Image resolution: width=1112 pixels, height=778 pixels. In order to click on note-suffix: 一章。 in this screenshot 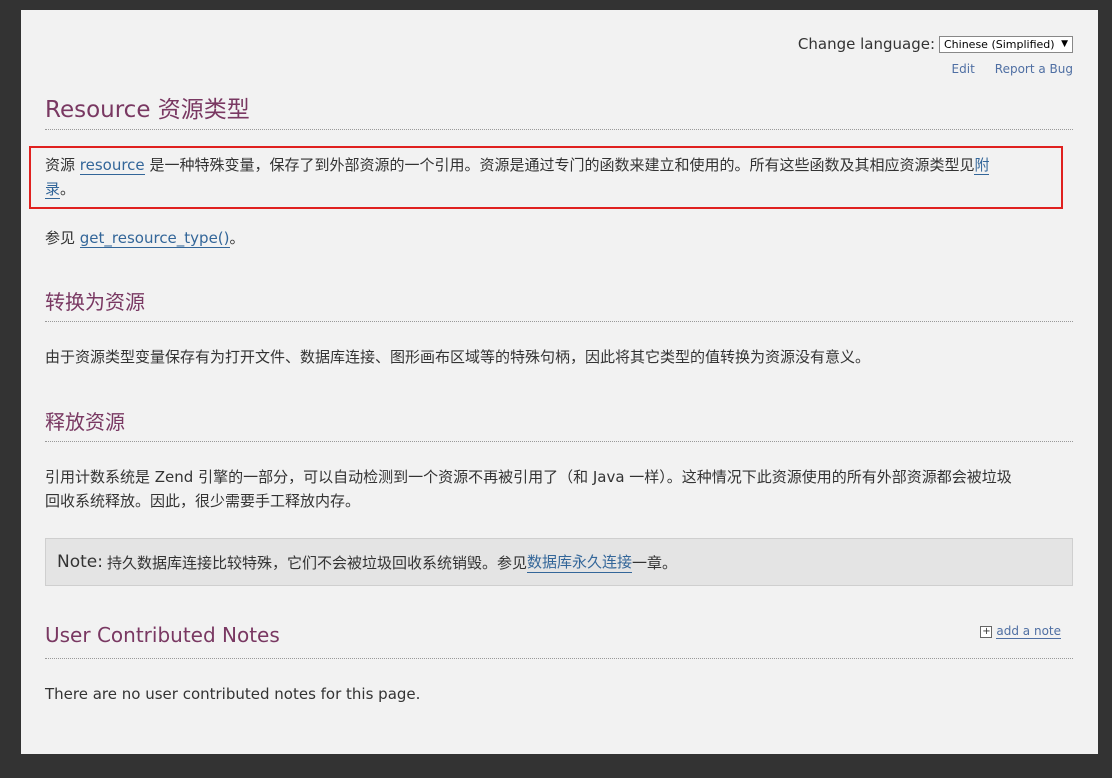, I will do `click(655, 562)`.